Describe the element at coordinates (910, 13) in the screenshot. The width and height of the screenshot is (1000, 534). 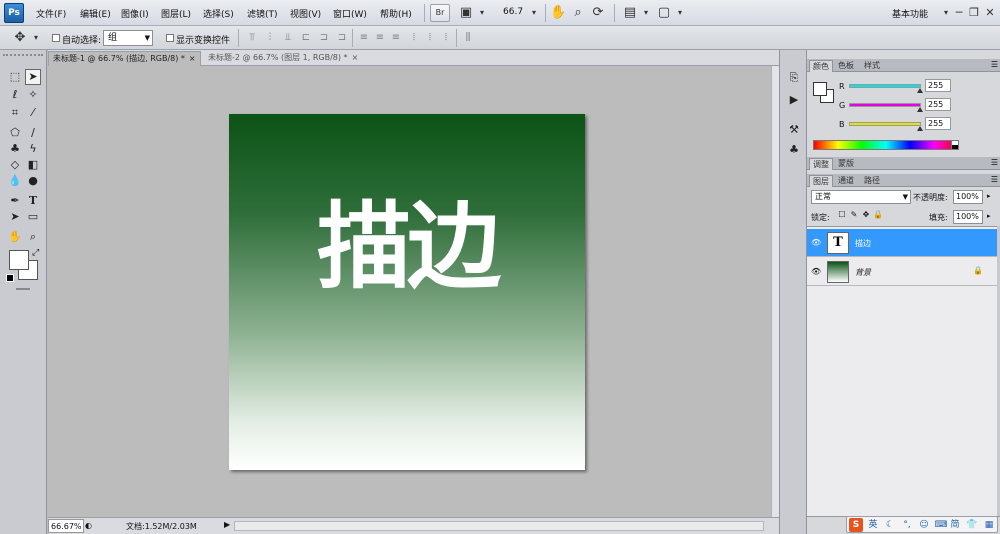
I see `workspace-switcher: 基本功能` at that location.